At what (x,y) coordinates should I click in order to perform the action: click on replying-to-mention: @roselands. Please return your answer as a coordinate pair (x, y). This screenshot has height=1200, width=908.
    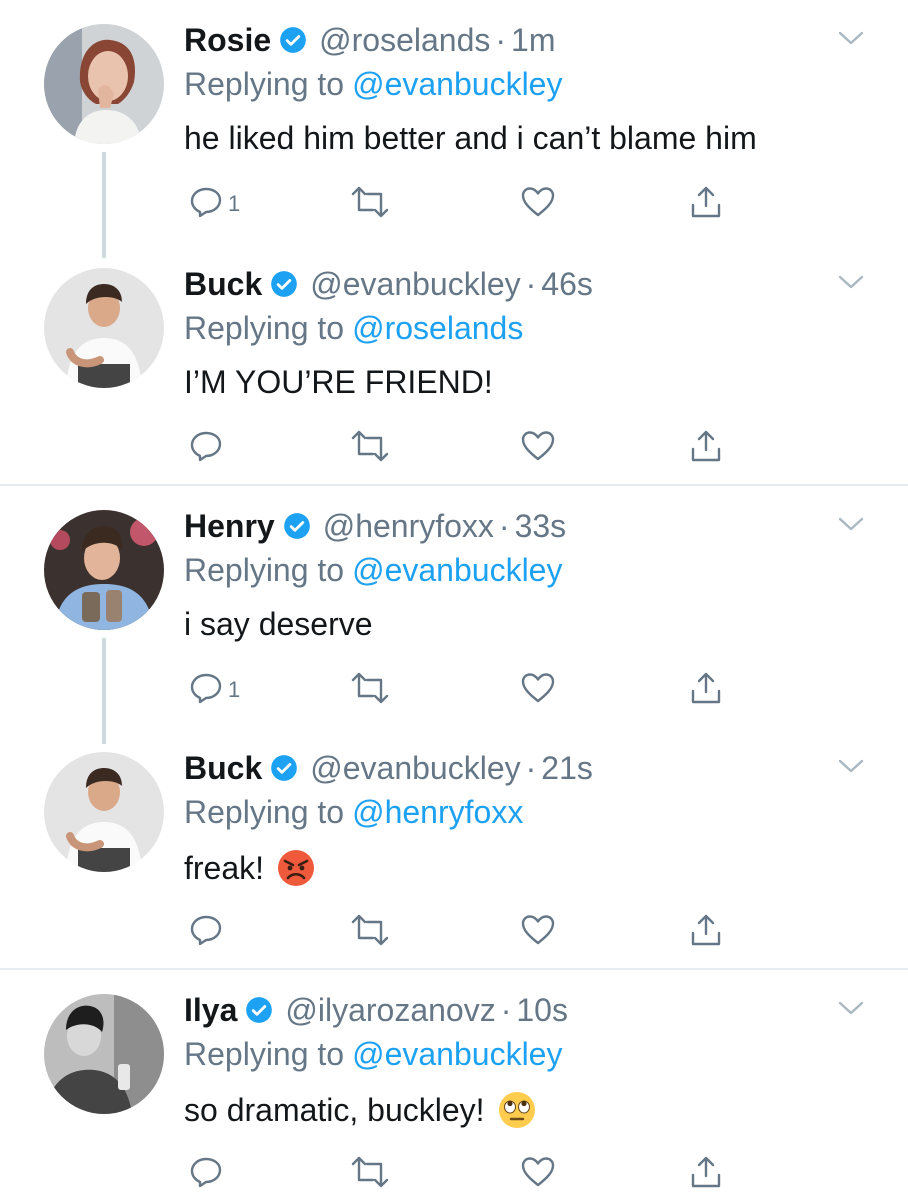
    Looking at the image, I should click on (437, 328).